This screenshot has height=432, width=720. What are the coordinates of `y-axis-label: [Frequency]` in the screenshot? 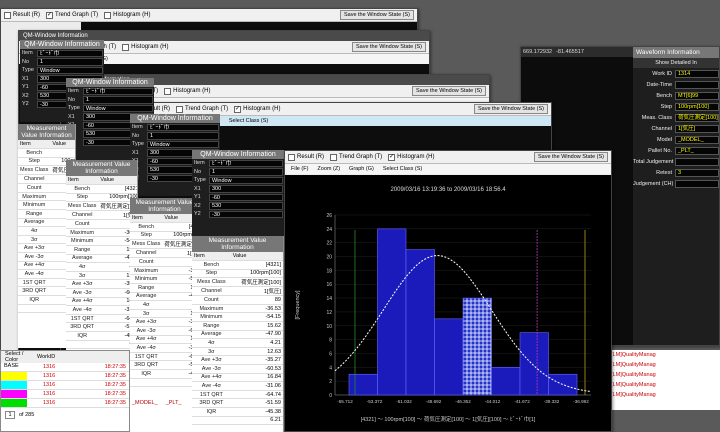 It's located at (298, 305).